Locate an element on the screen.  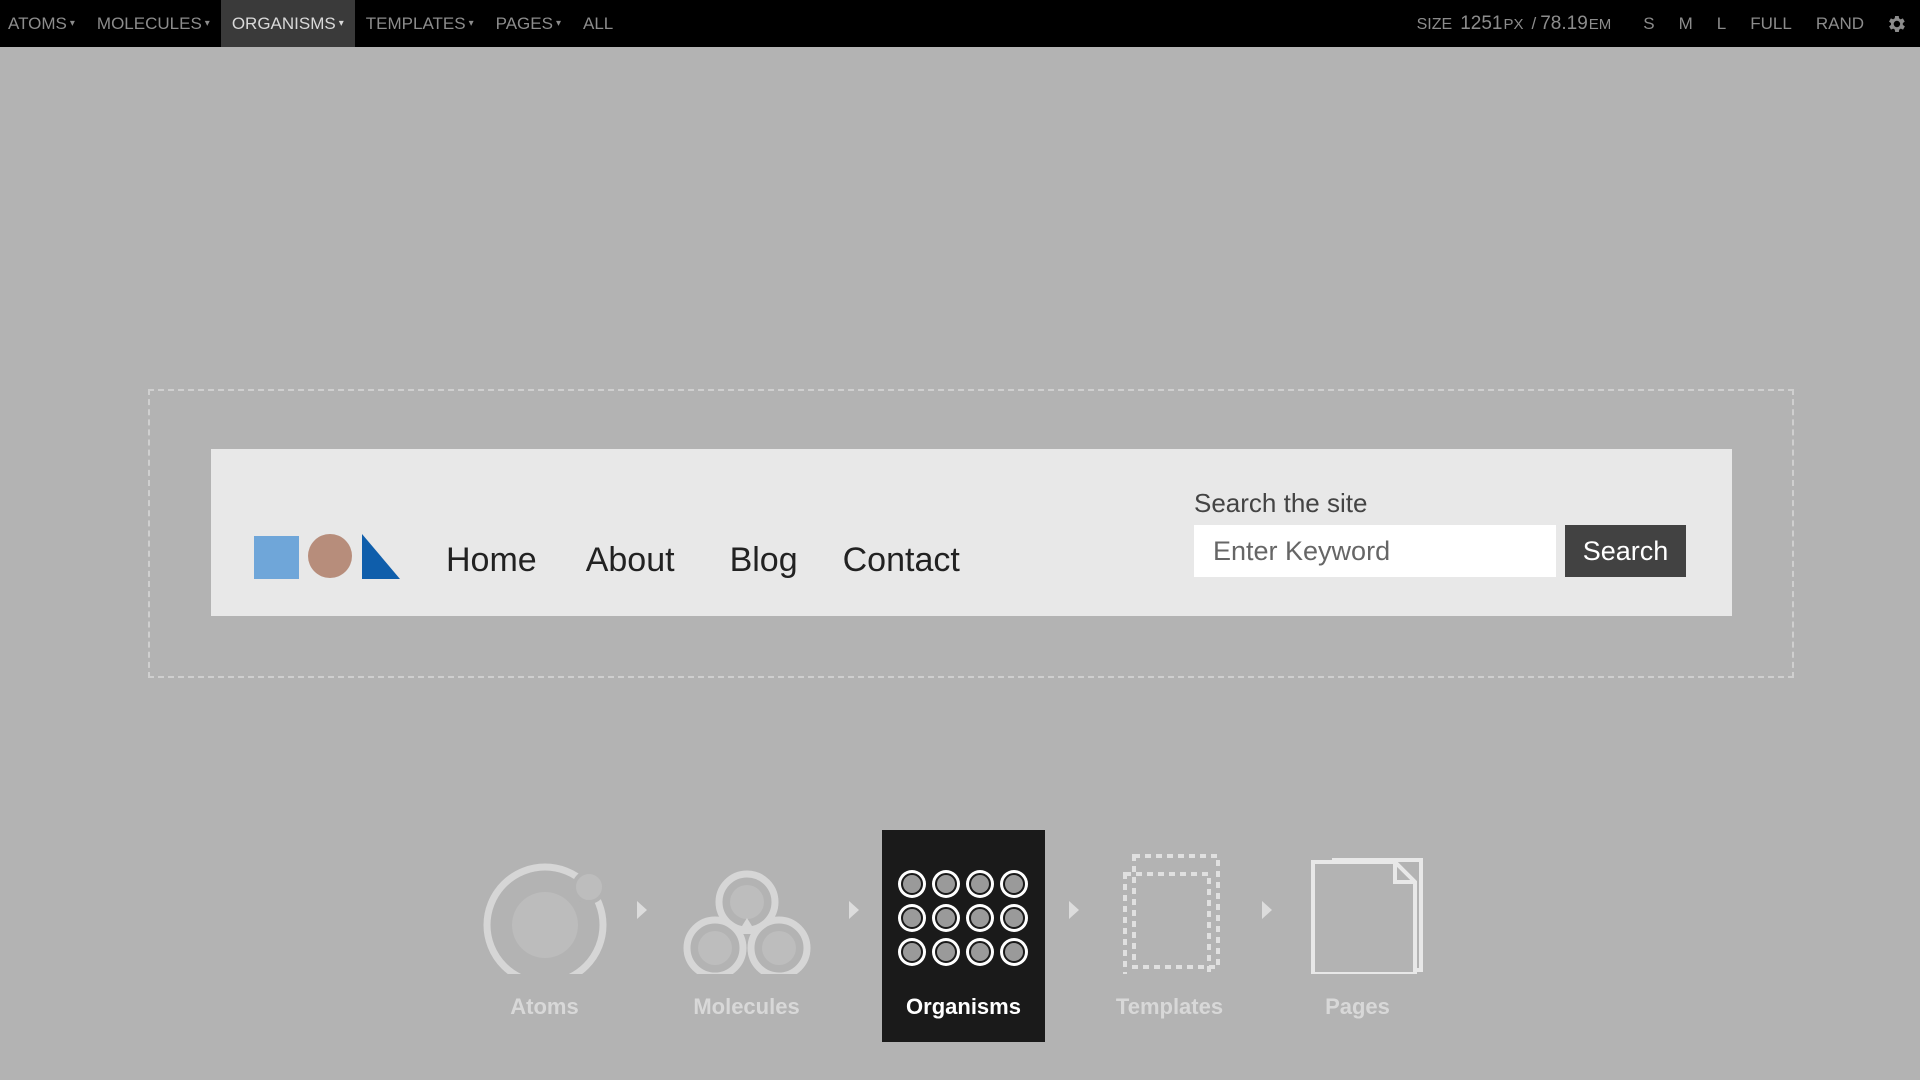
nav-contact-link: Contact is located at coordinates (901, 560).